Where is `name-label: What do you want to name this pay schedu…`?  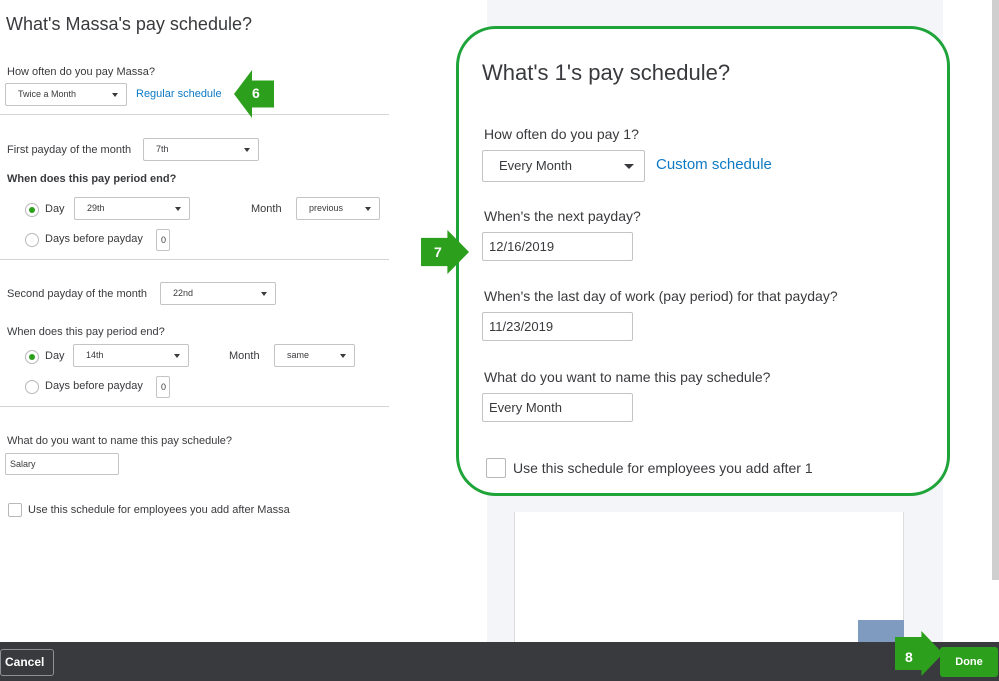 name-label: What do you want to name this pay schedu… is located at coordinates (120, 441).